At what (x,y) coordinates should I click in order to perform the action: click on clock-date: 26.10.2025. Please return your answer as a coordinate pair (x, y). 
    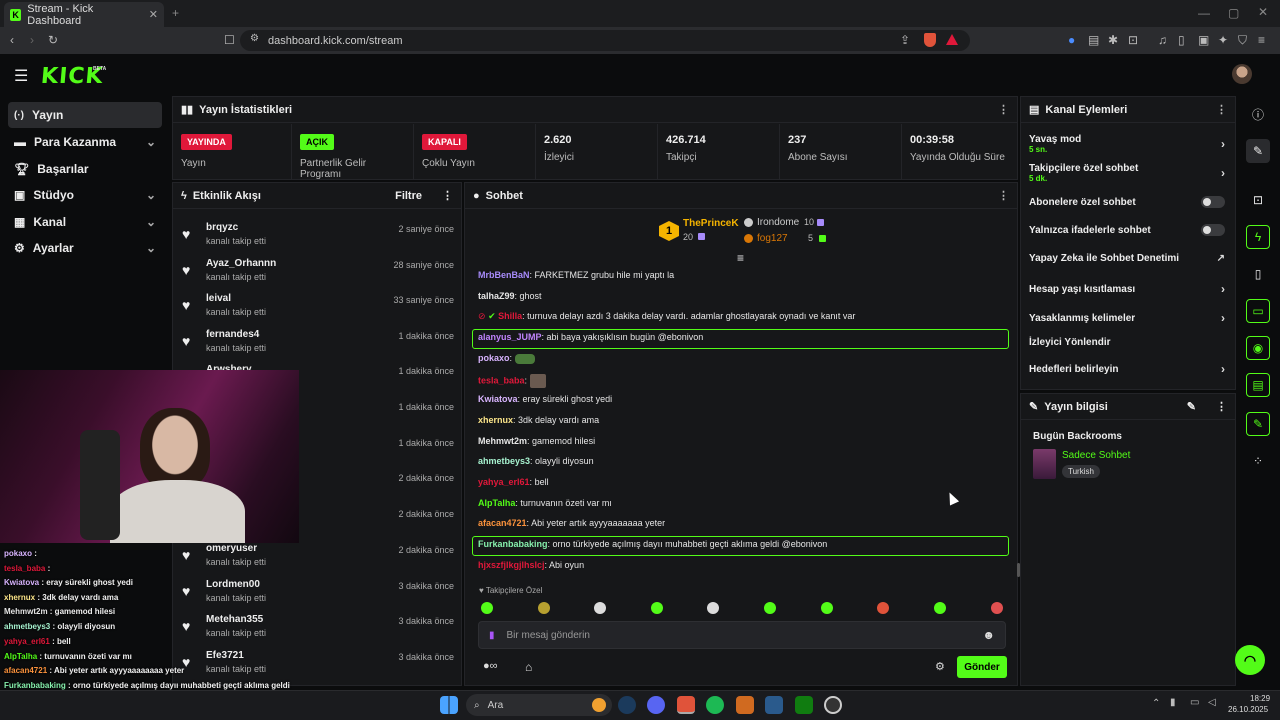
    Looking at the image, I should click on (1248, 709).